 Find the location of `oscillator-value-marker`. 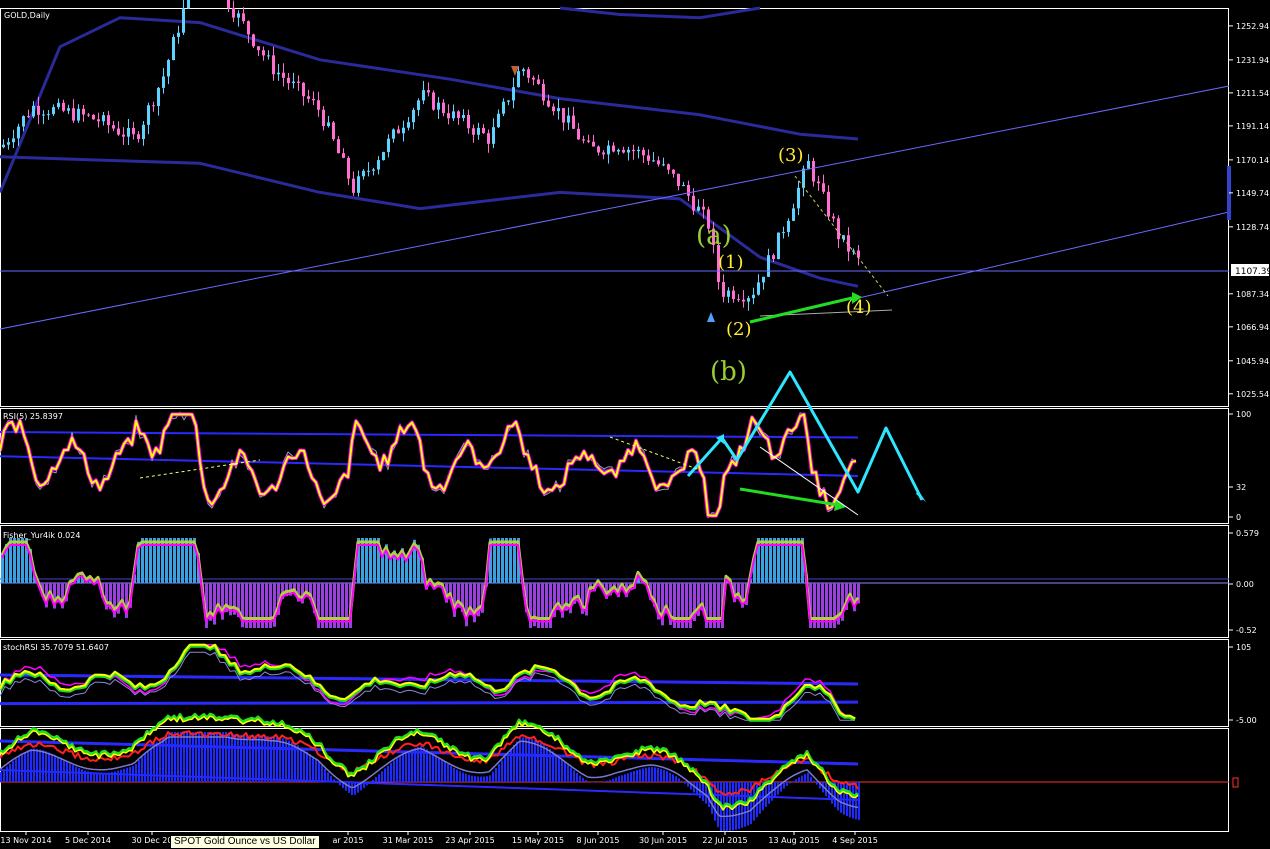

oscillator-value-marker is located at coordinates (1235, 782).